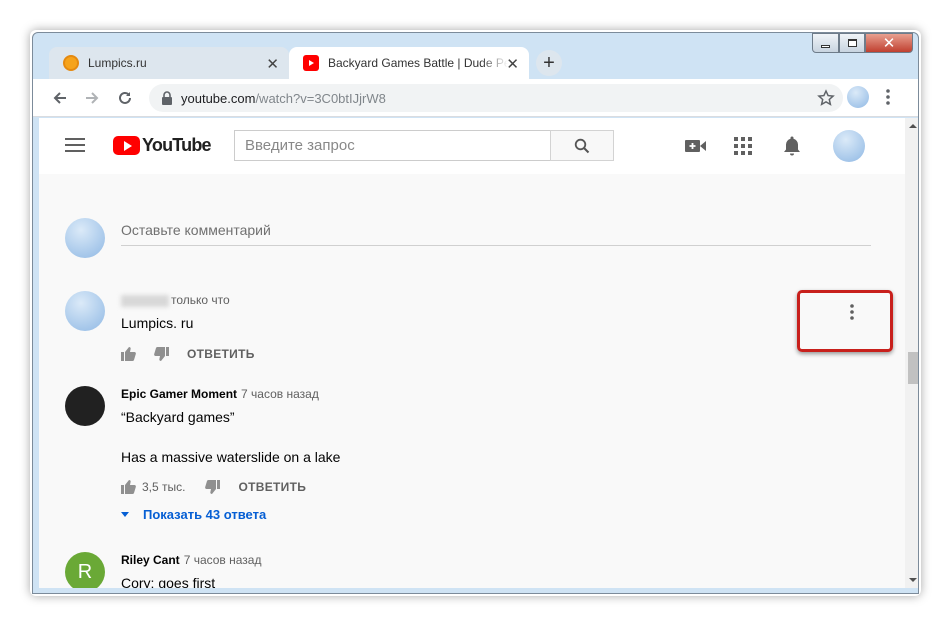 This screenshot has height=627, width=952. I want to click on tab-lumpics: Lumpics.ru ✕, so click(169, 63).